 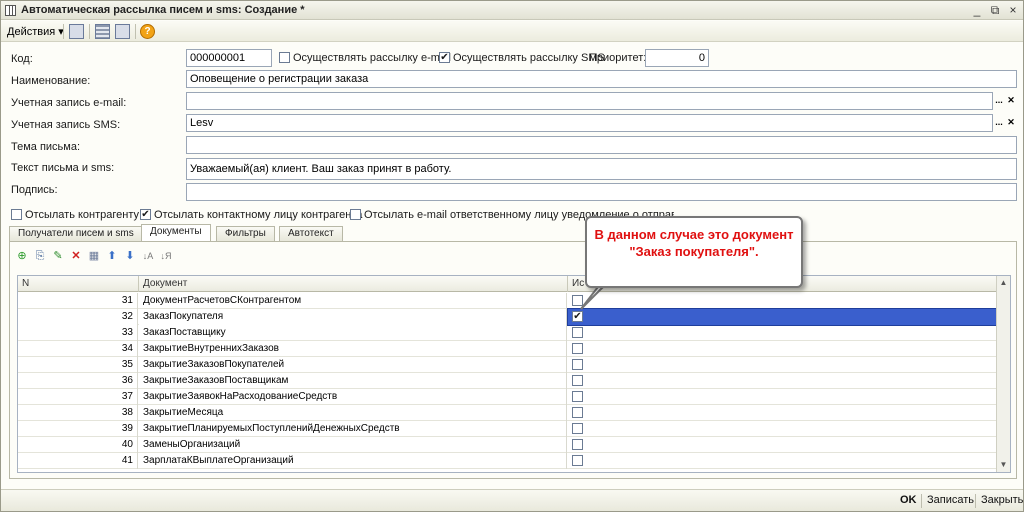 What do you see at coordinates (353, 333) in the screenshot?
I see `row-document: ЗаказПоставщику` at bounding box center [353, 333].